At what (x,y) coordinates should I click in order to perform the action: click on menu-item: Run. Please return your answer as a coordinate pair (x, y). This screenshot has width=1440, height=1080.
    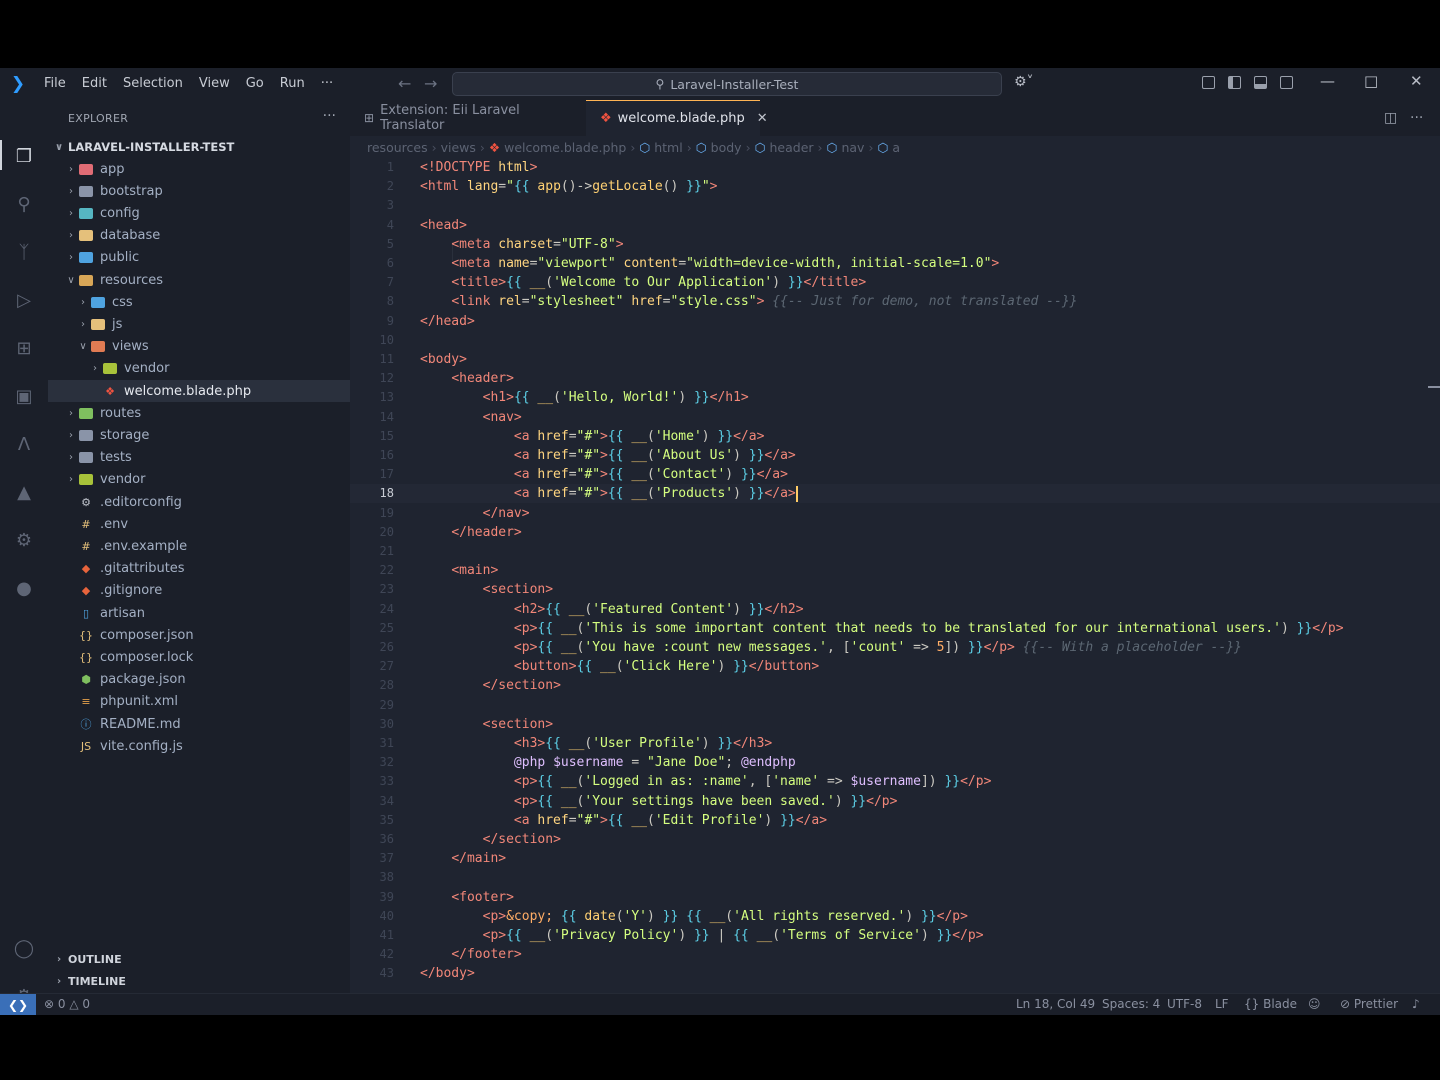
    Looking at the image, I should click on (292, 84).